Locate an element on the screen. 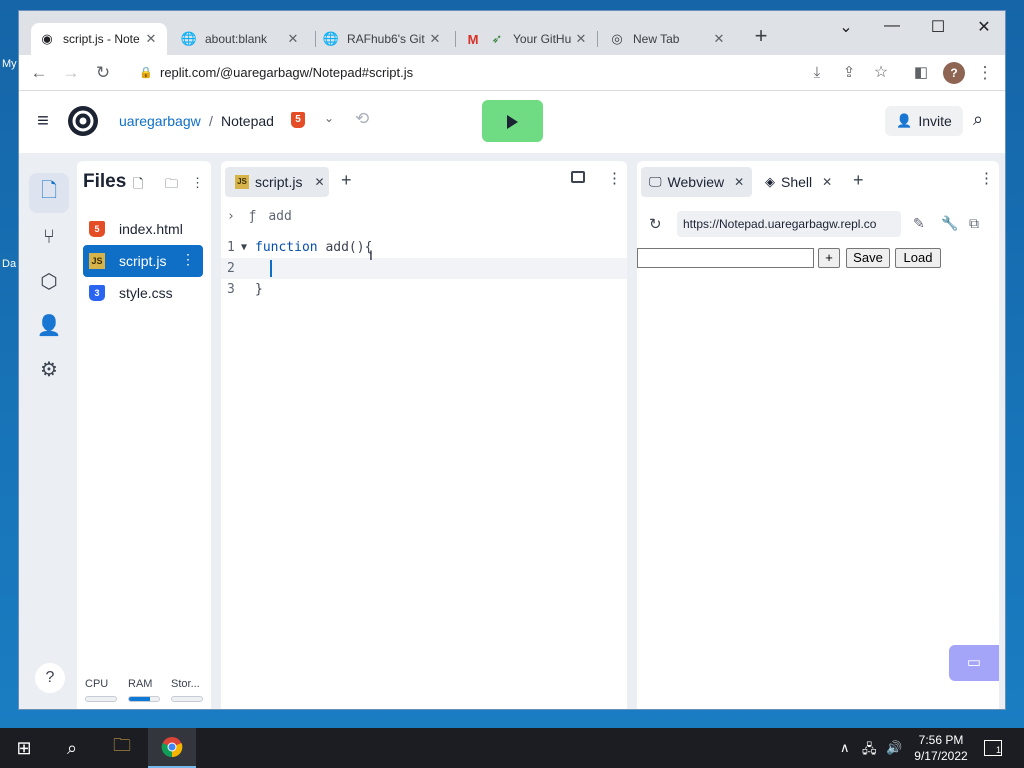 The image size is (1024, 768). tab-divider is located at coordinates (597, 39).